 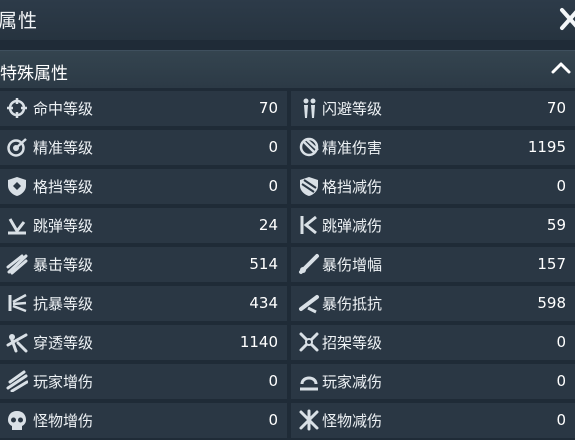 What do you see at coordinates (287, 303) in the screenshot?
I see `stats-row: 抗暴等级 434 暴伤抵抗 598` at bounding box center [287, 303].